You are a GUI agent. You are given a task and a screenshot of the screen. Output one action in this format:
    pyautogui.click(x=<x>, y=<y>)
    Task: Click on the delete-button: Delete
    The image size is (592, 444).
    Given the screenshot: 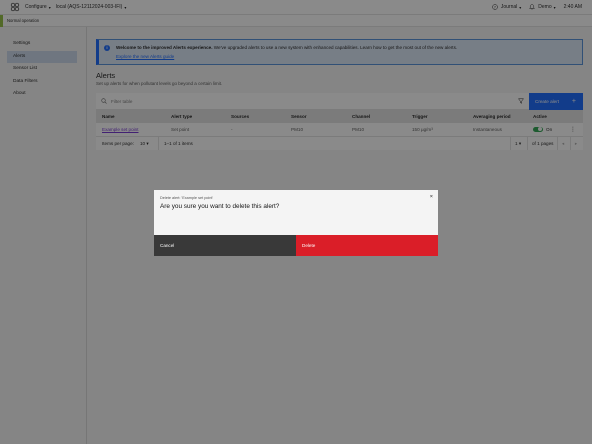 What is the action you would take?
    pyautogui.click(x=367, y=245)
    